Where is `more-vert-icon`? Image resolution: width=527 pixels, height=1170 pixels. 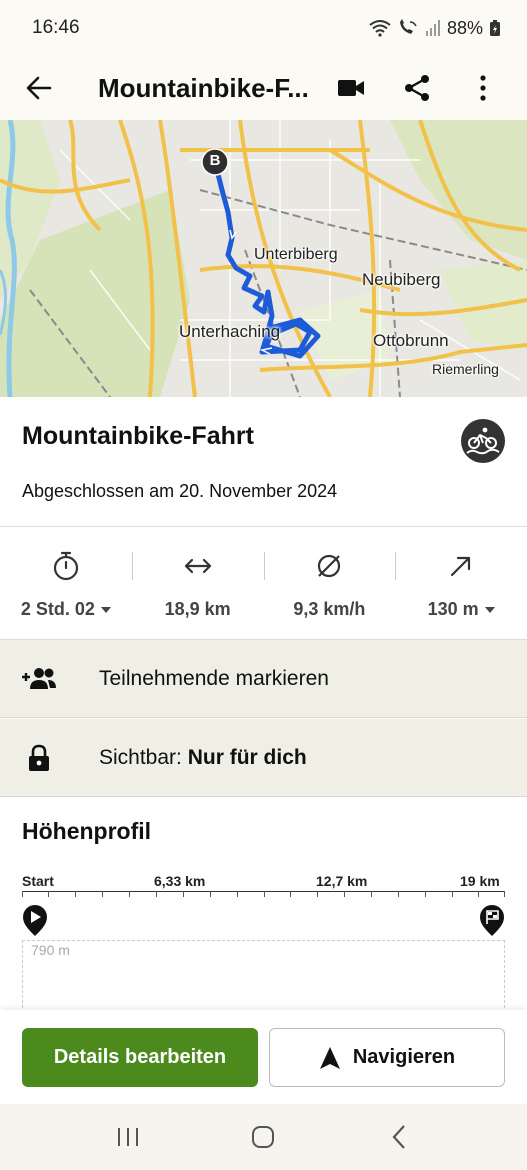
more-vert-icon is located at coordinates (483, 88).